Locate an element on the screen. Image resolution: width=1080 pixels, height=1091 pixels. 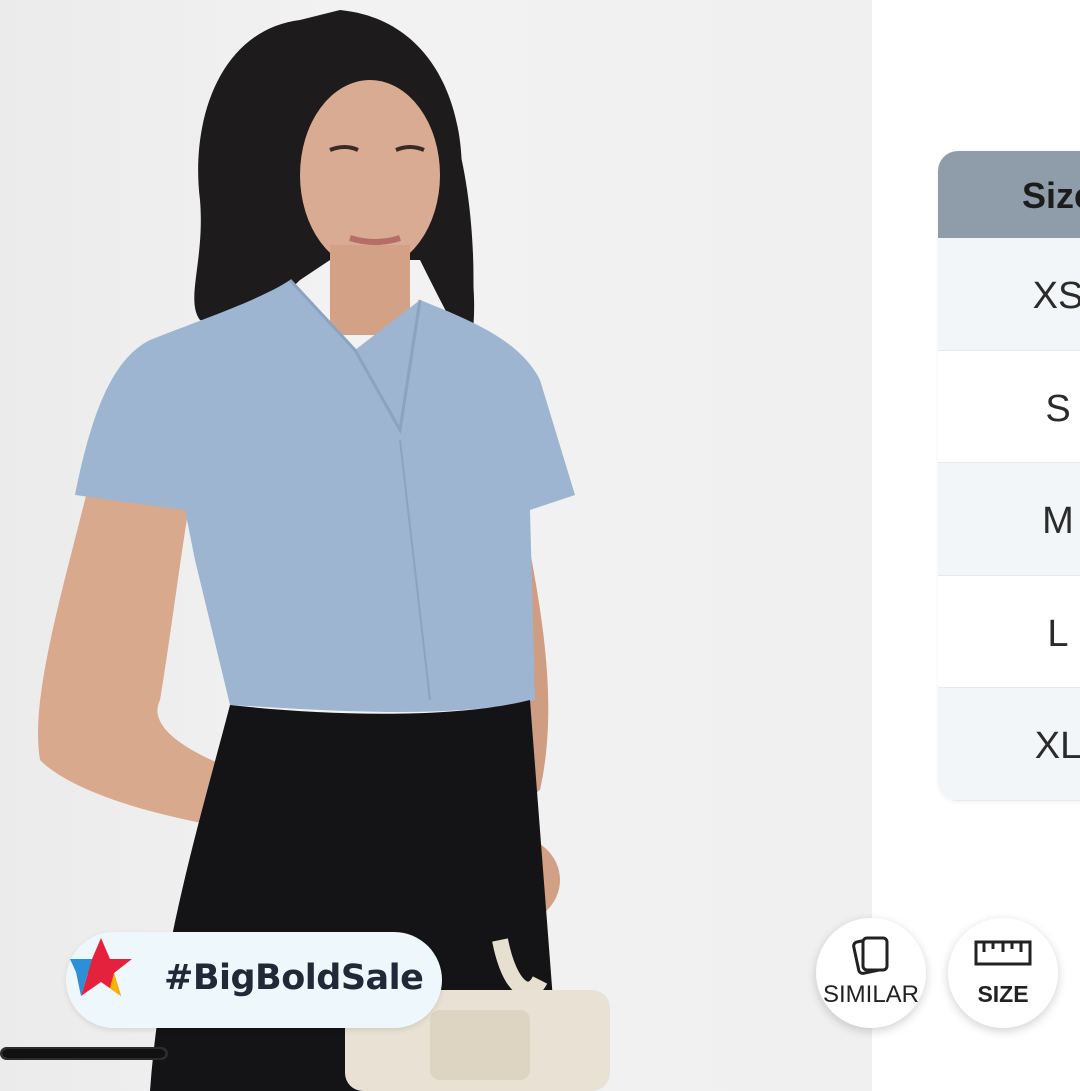
size-value: XL is located at coordinates (1057, 746).